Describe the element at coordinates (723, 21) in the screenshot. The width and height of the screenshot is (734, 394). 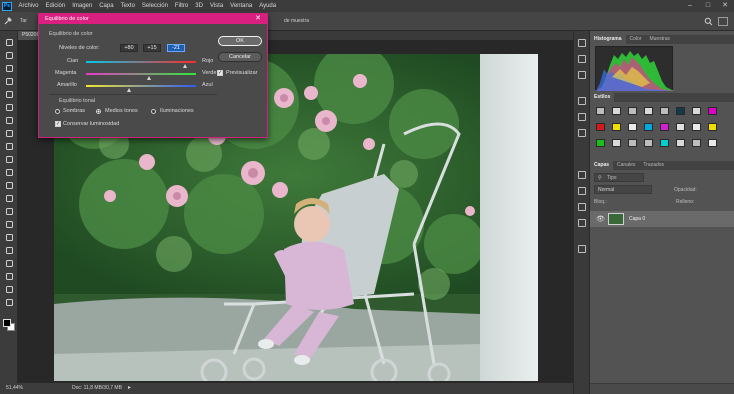
I see `workspace-icon` at that location.